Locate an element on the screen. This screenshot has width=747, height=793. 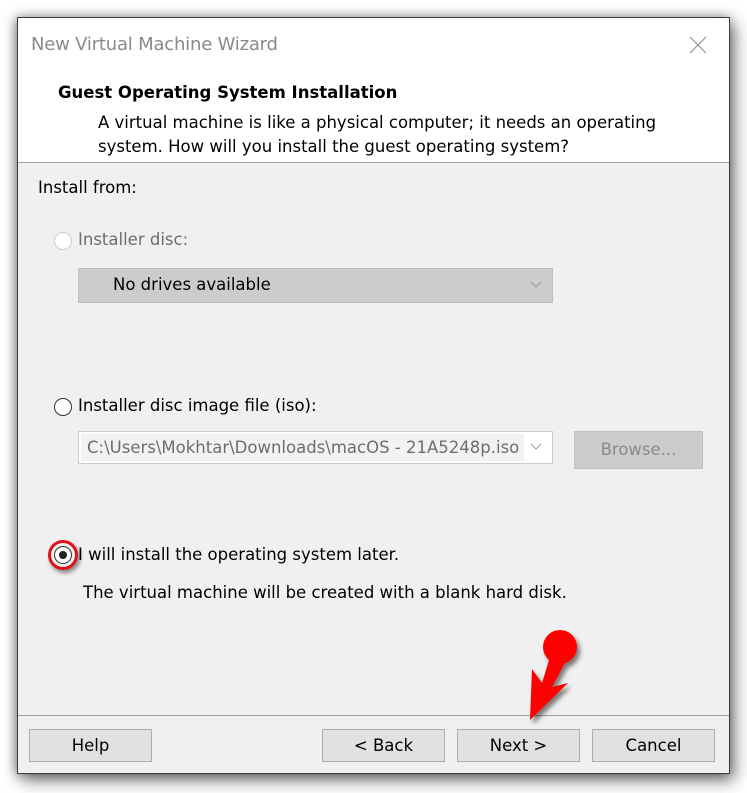
help-button: Help is located at coordinates (90, 745).